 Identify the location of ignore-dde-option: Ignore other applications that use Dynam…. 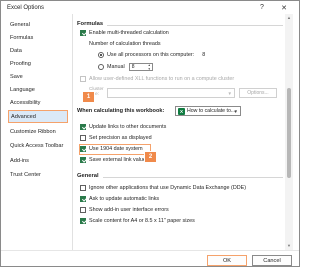
(163, 188).